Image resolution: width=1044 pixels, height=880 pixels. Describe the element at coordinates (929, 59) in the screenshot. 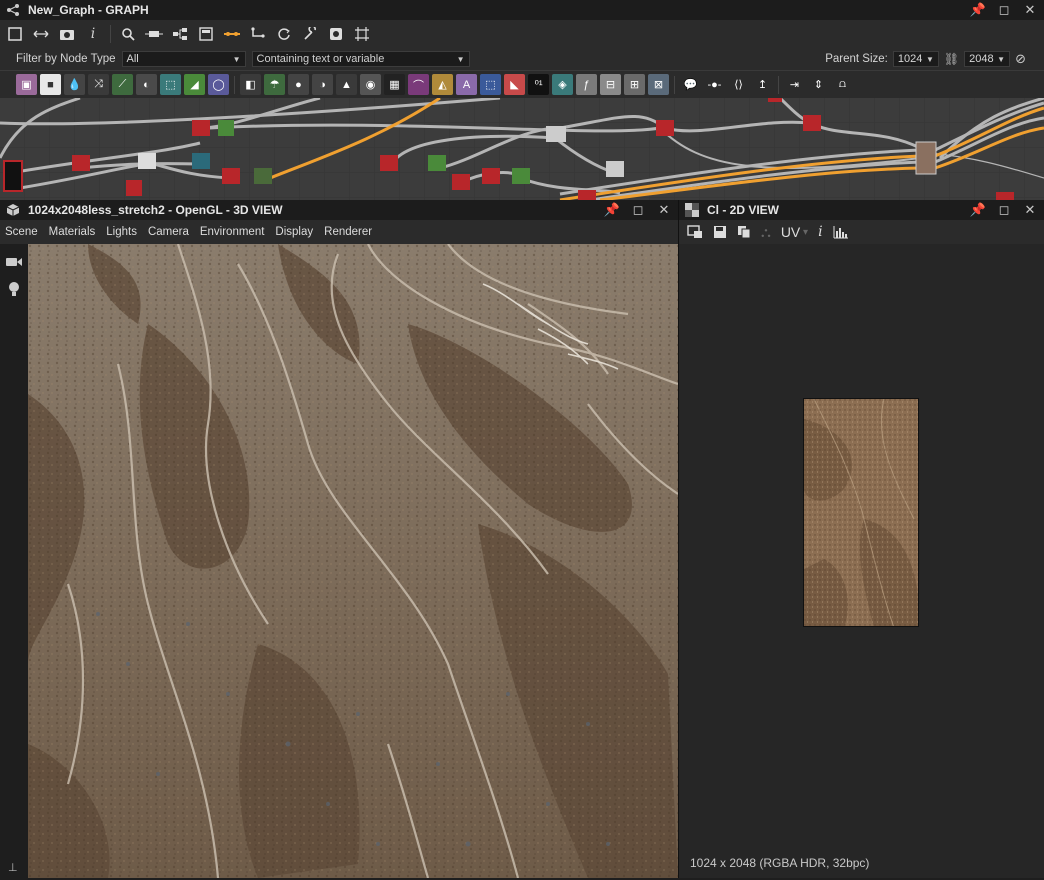

I see `chevron-down-icon: ▼` at that location.